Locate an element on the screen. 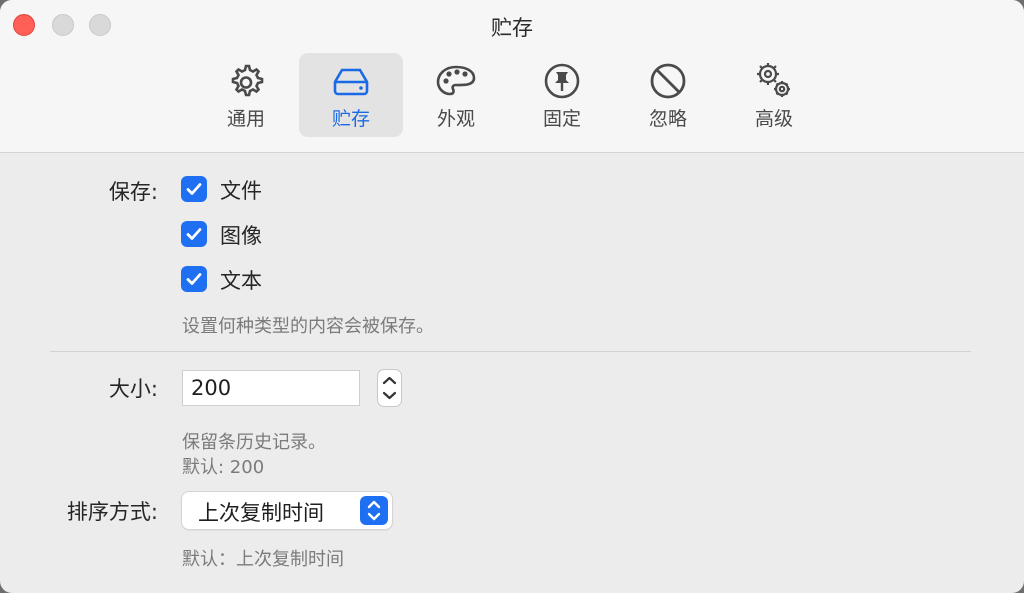 This screenshot has height=593, width=1024. sort-label: 排序方式: is located at coordinates (112, 512).